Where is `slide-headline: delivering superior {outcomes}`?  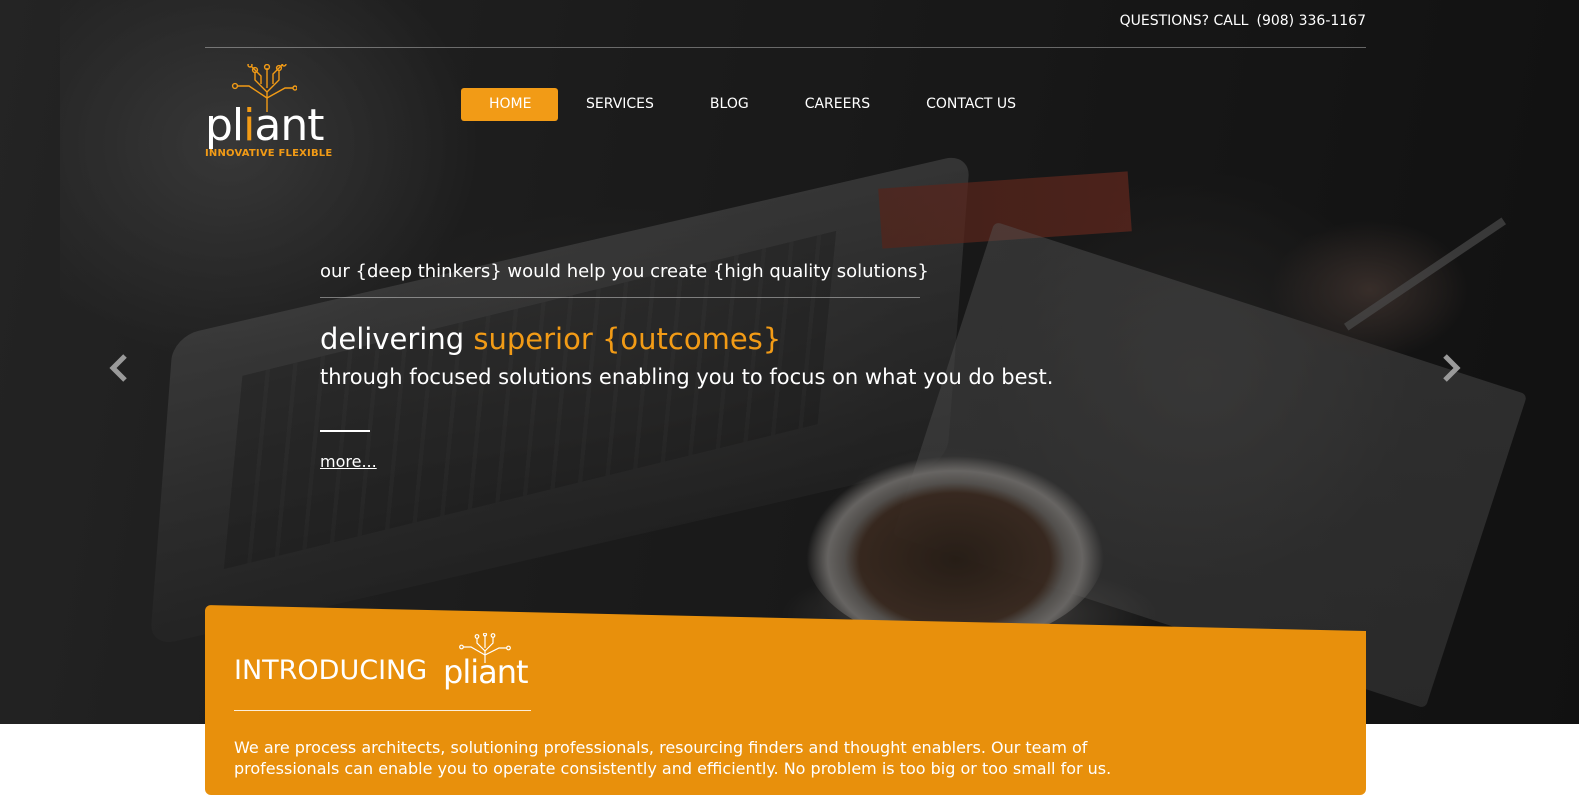
slide-headline: delivering superior {outcomes} is located at coordinates (551, 339).